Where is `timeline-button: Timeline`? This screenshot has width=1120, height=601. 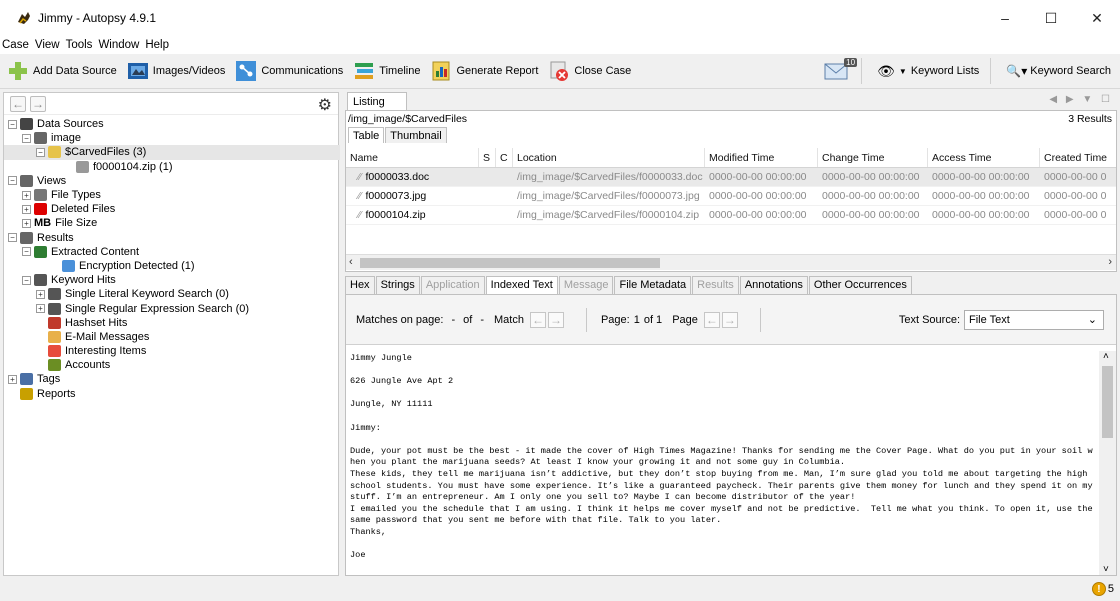 timeline-button: Timeline is located at coordinates (386, 71).